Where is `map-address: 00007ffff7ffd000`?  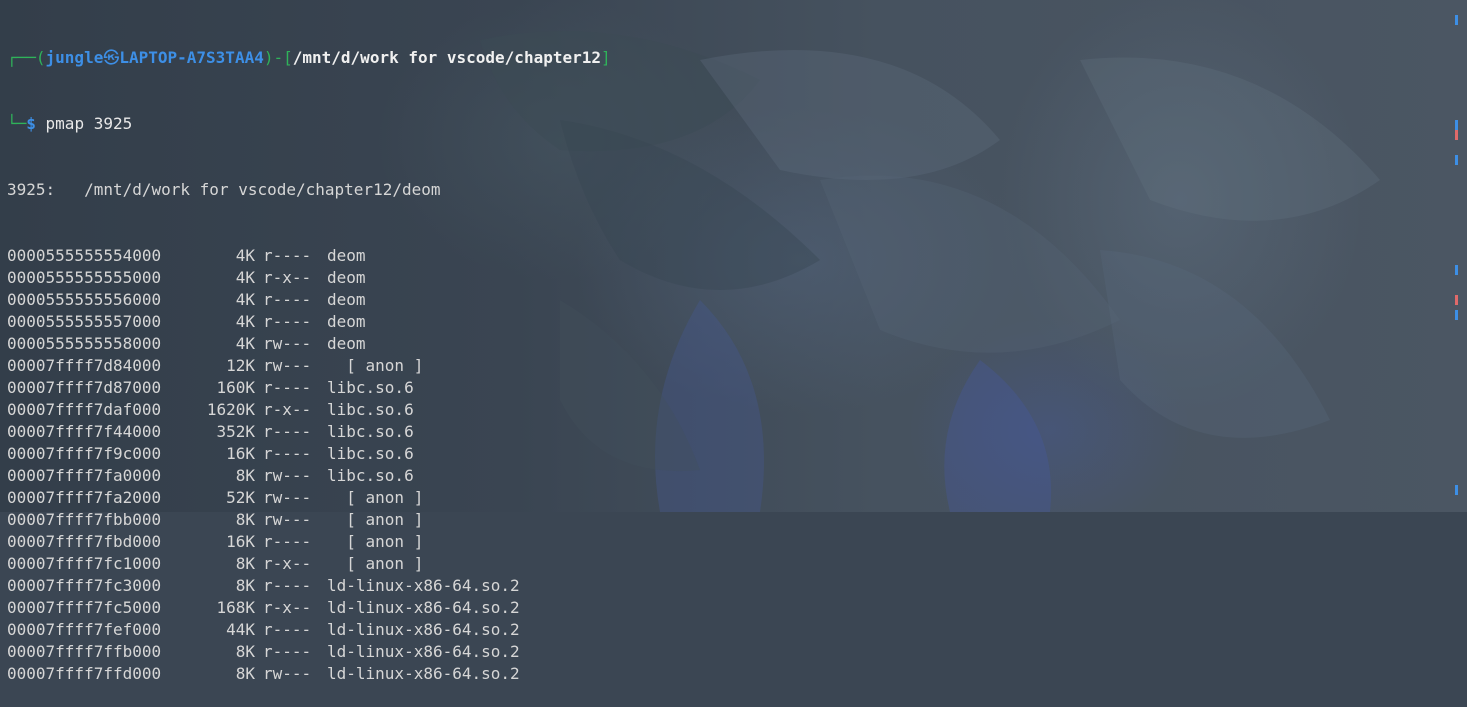 map-address: 00007ffff7ffd000 is located at coordinates (84, 673).